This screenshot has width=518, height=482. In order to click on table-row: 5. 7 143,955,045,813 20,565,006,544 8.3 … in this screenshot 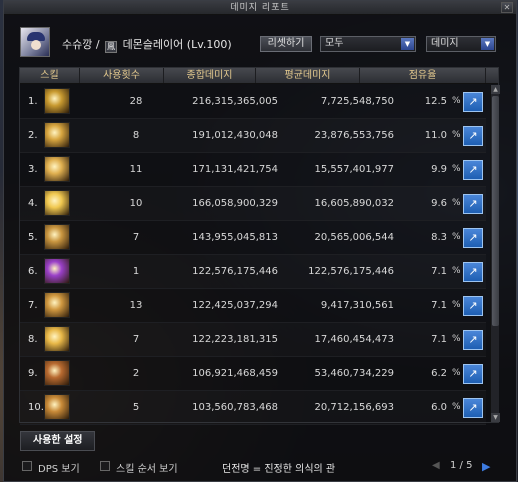, I will do `click(253, 238)`.